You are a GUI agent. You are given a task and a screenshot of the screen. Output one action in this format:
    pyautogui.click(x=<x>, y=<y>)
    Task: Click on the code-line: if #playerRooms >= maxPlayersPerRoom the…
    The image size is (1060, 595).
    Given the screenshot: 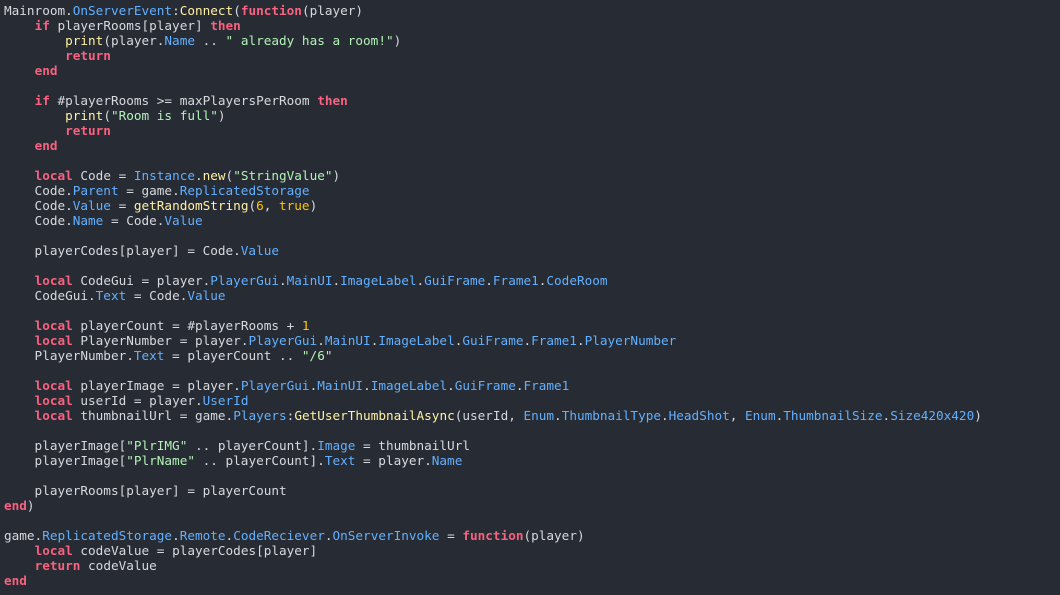 What is the action you would take?
    pyautogui.click(x=493, y=100)
    